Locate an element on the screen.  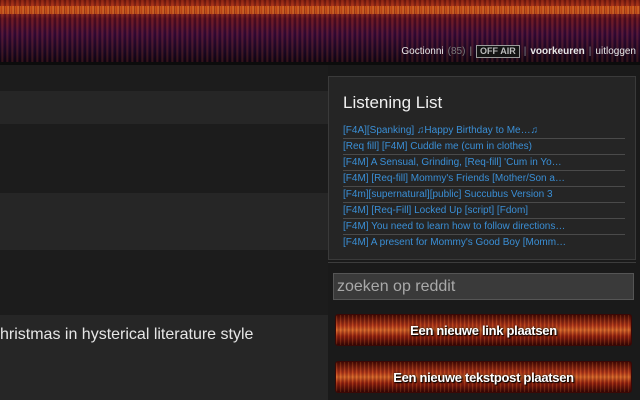
username-link: Goctionni is located at coordinates (422, 51).